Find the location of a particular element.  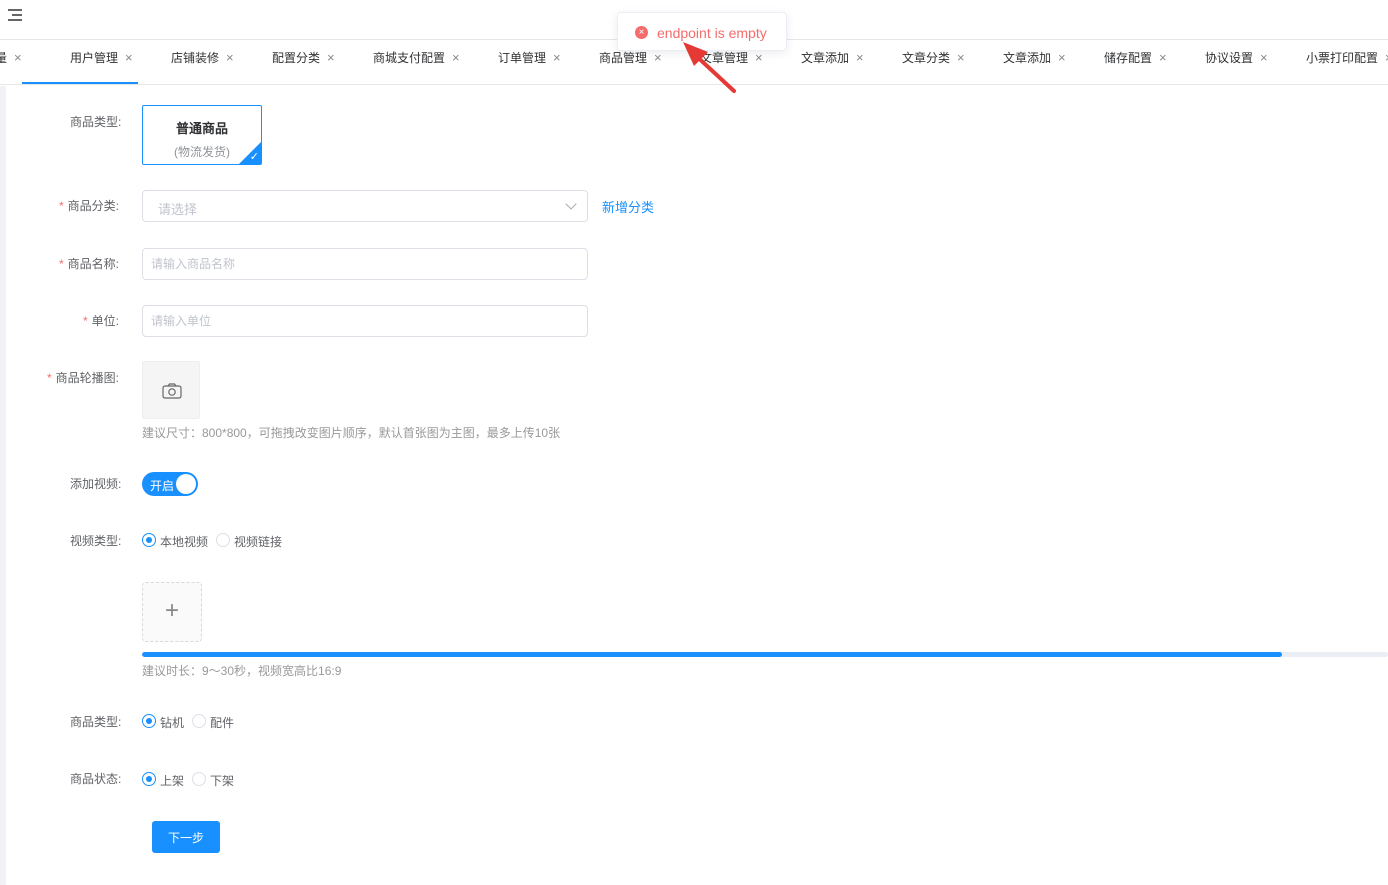

tab-shop-decoration: 店铺装修 × is located at coordinates (202, 62).